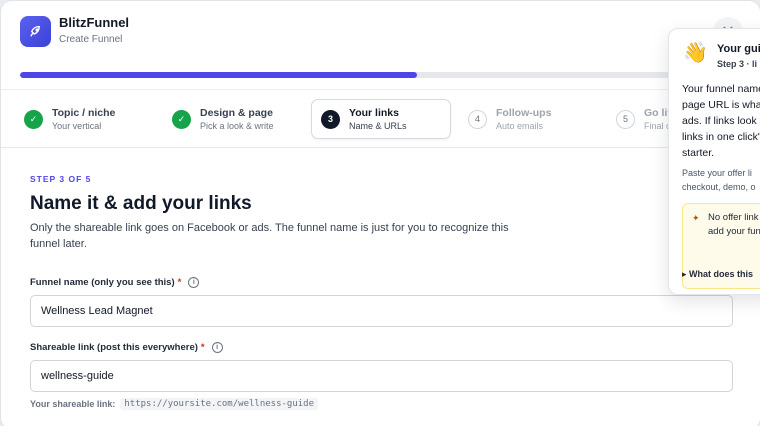 This screenshot has width=760, height=426. What do you see at coordinates (114, 347) in the screenshot?
I see `shareable-link-label-text: Shareable link (post this everywhere)` at bounding box center [114, 347].